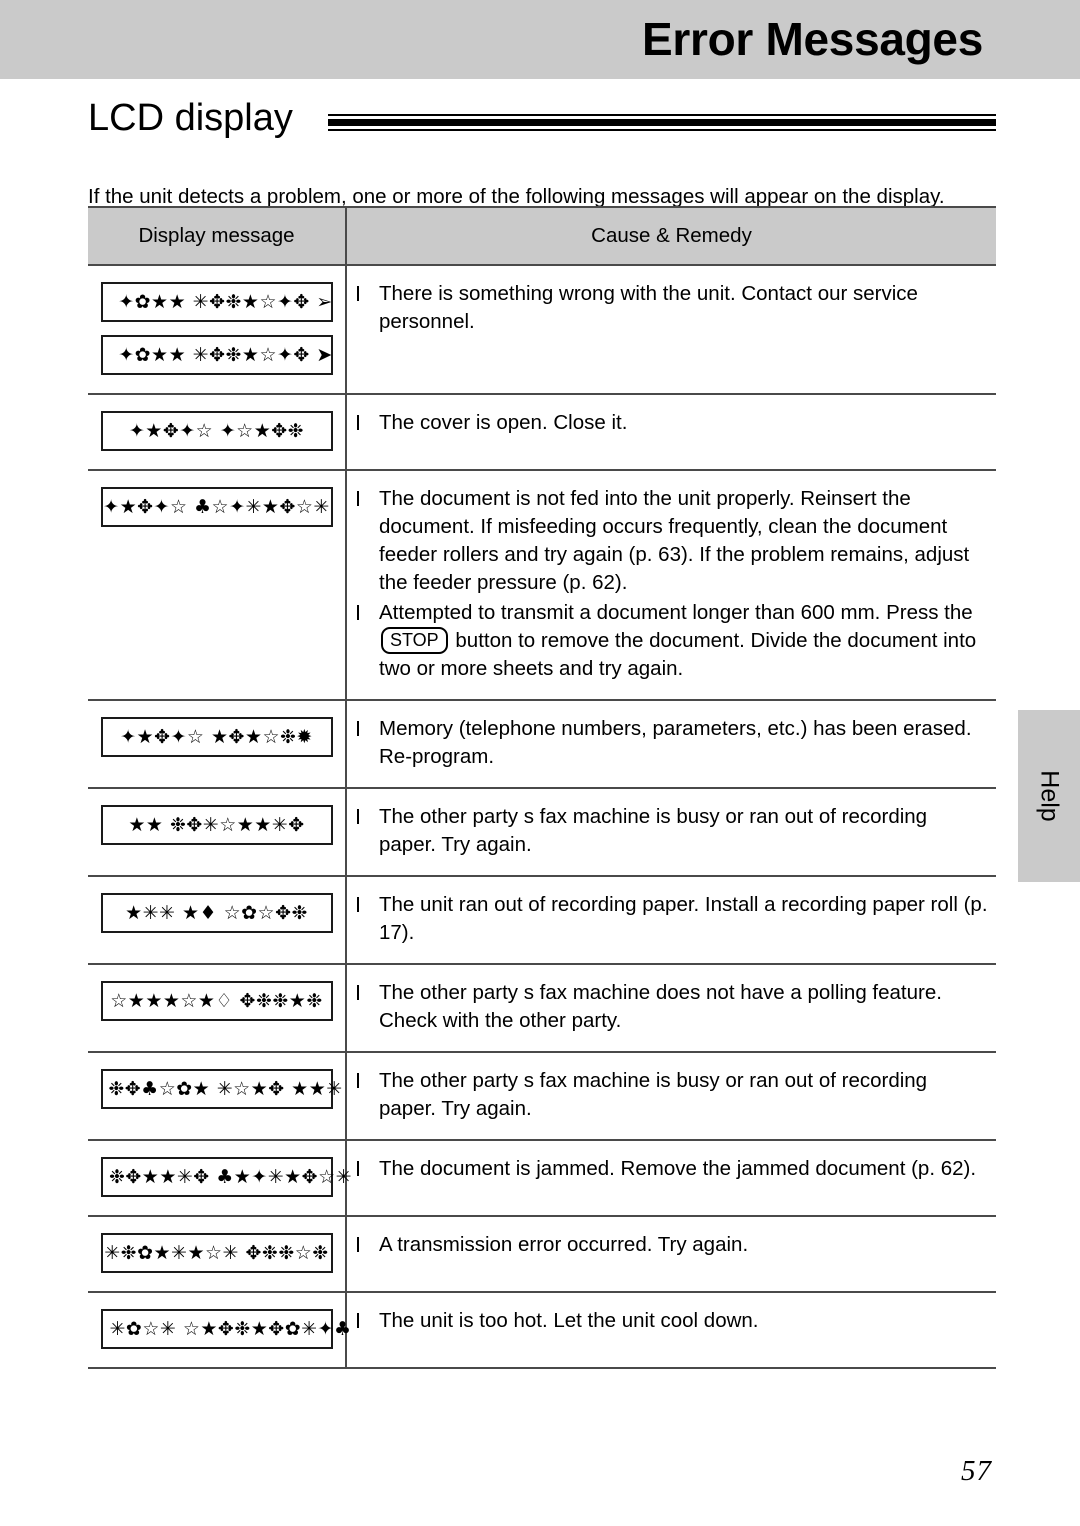  What do you see at coordinates (217, 585) in the screenshot?
I see `display-message-cell: ✦★✥✦☆ ♣☆✦✳★✥☆✳` at bounding box center [217, 585].